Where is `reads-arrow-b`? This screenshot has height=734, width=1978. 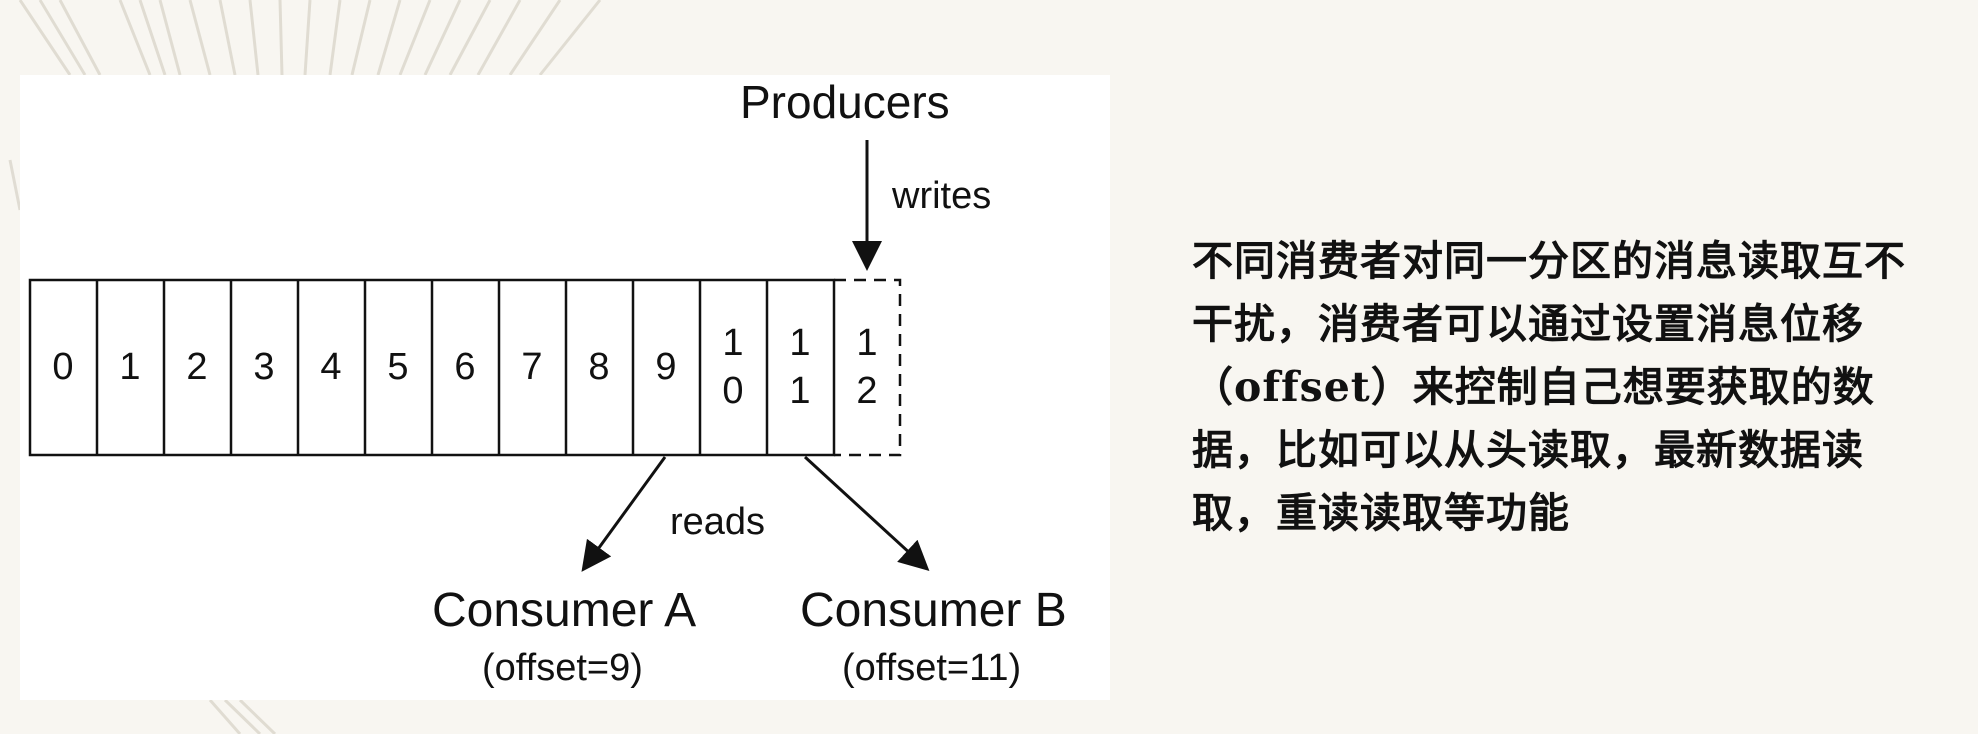 reads-arrow-b is located at coordinates (866, 513).